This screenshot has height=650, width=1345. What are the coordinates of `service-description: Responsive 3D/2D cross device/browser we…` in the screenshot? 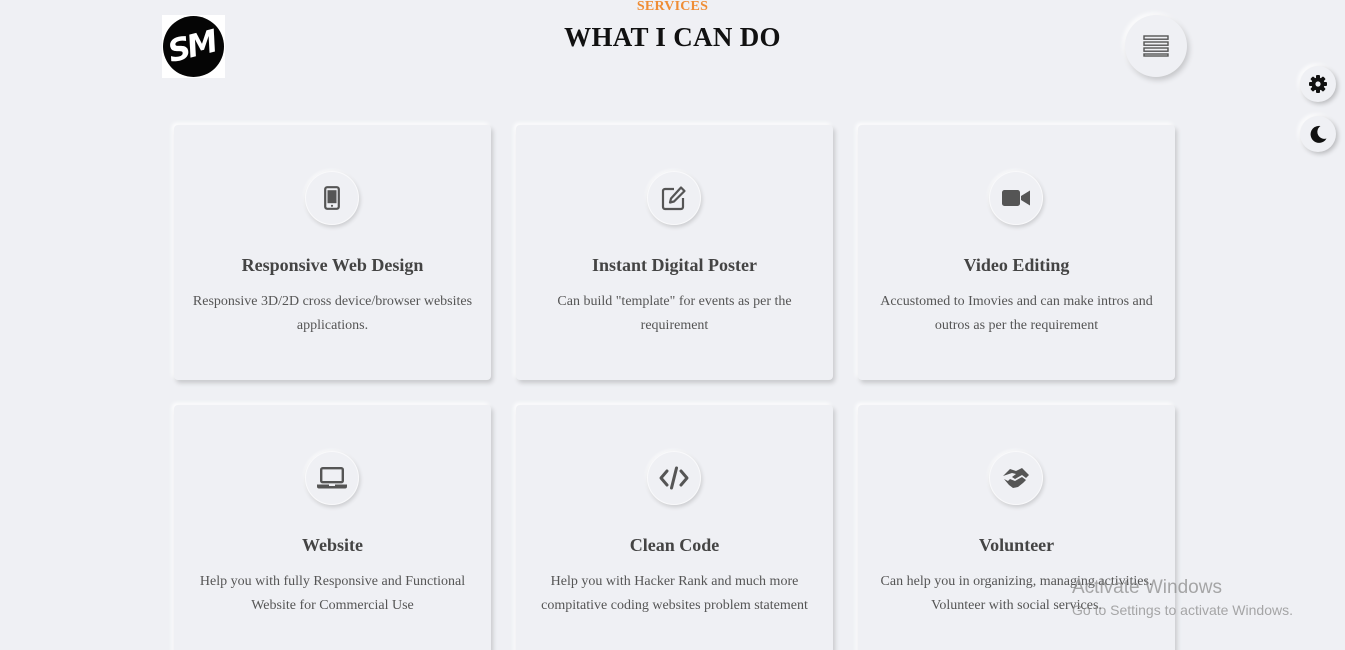 It's located at (332, 313).